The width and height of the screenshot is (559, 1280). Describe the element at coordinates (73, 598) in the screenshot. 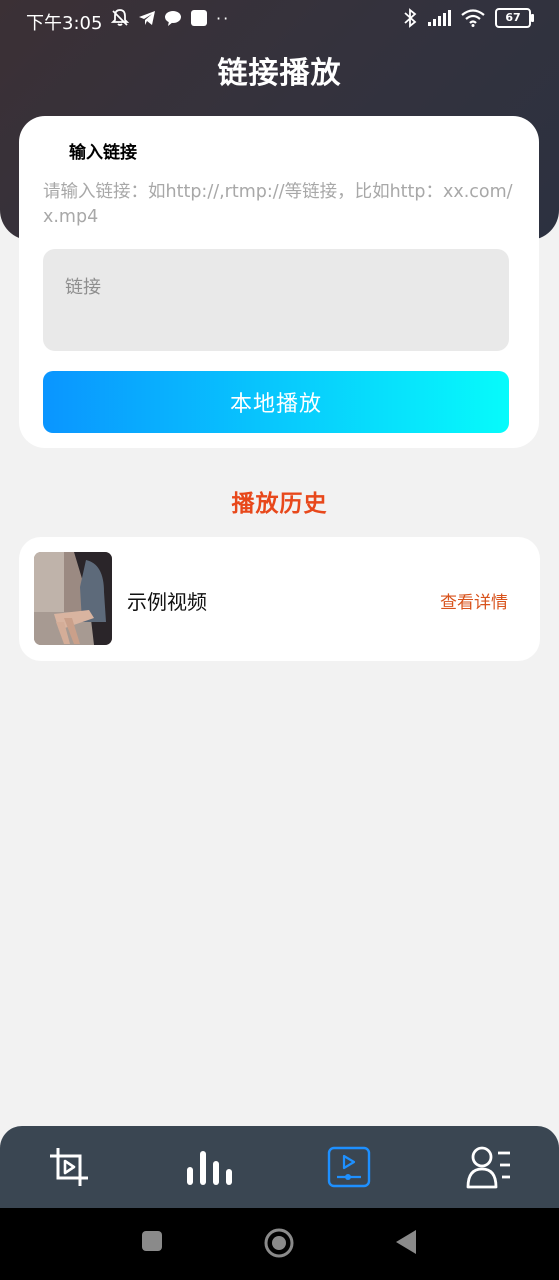

I see `video-thumbnail` at that location.